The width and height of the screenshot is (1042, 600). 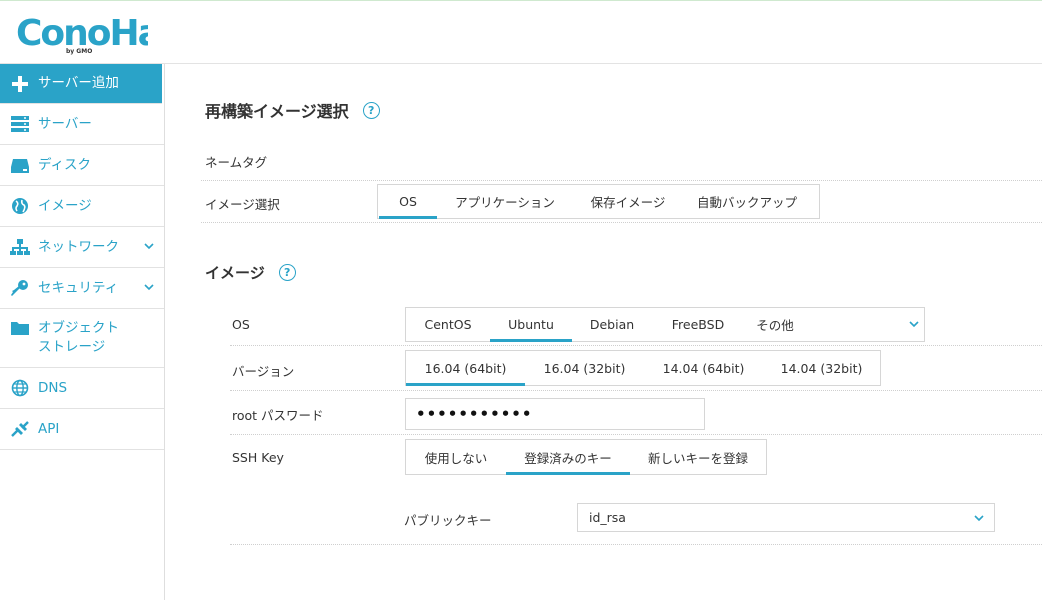 I want to click on tab-saved-image: 保存イメージ, so click(x=628, y=201).